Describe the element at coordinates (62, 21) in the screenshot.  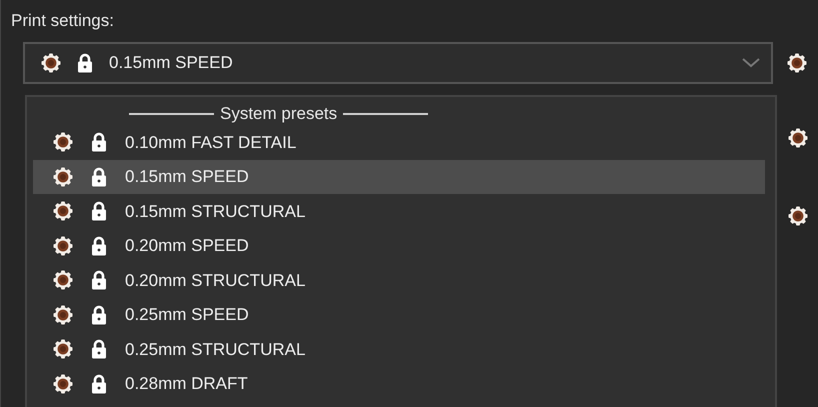
I see `section-label: Print settings:` at that location.